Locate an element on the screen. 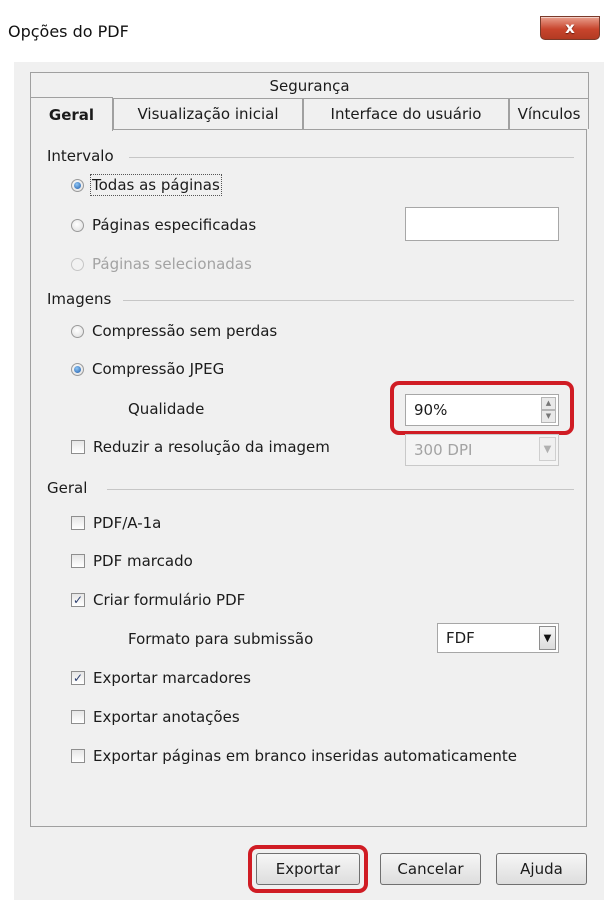  radio-paginas-selecionadas-label: Páginas selecionadas is located at coordinates (172, 264).